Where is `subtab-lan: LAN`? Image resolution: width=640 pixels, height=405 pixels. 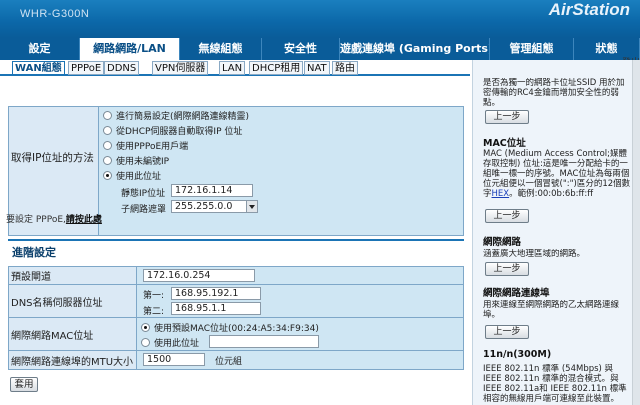
subtab-lan: LAN is located at coordinates (232, 68).